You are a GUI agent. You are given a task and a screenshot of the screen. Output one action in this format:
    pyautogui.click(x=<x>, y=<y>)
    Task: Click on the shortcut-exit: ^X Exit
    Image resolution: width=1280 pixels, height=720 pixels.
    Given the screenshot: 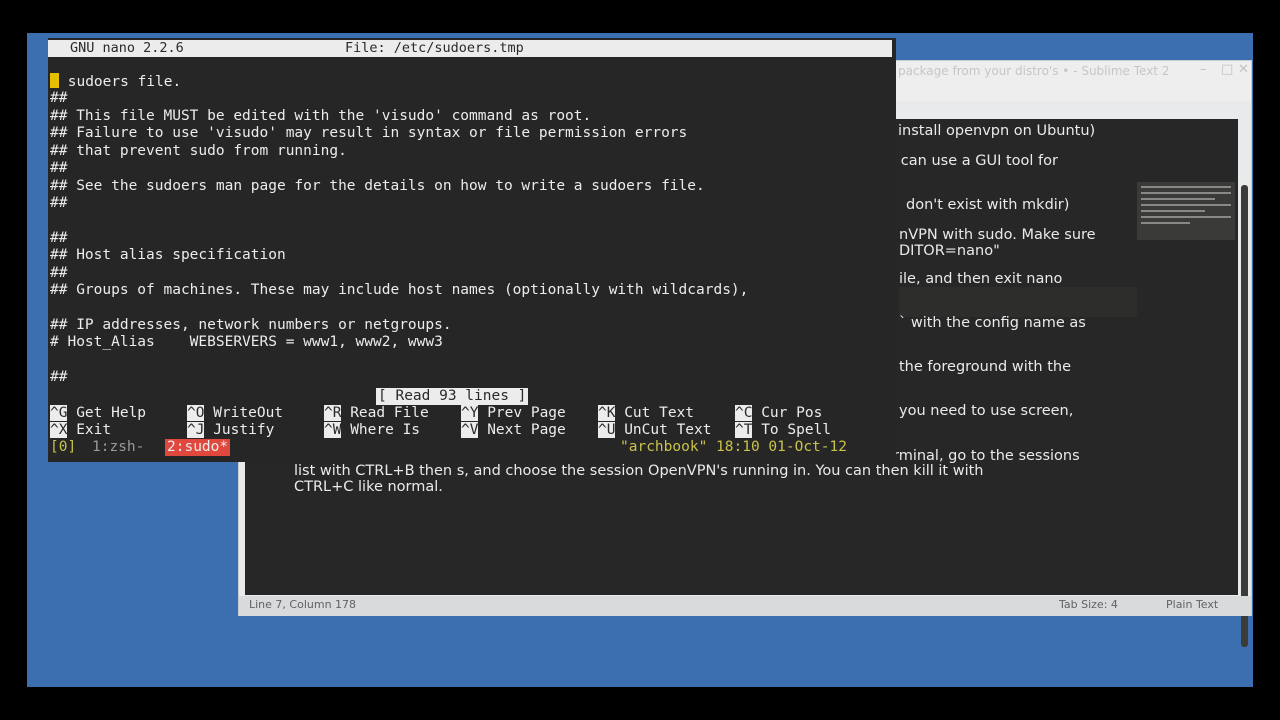 What is the action you would take?
    pyautogui.click(x=80, y=430)
    